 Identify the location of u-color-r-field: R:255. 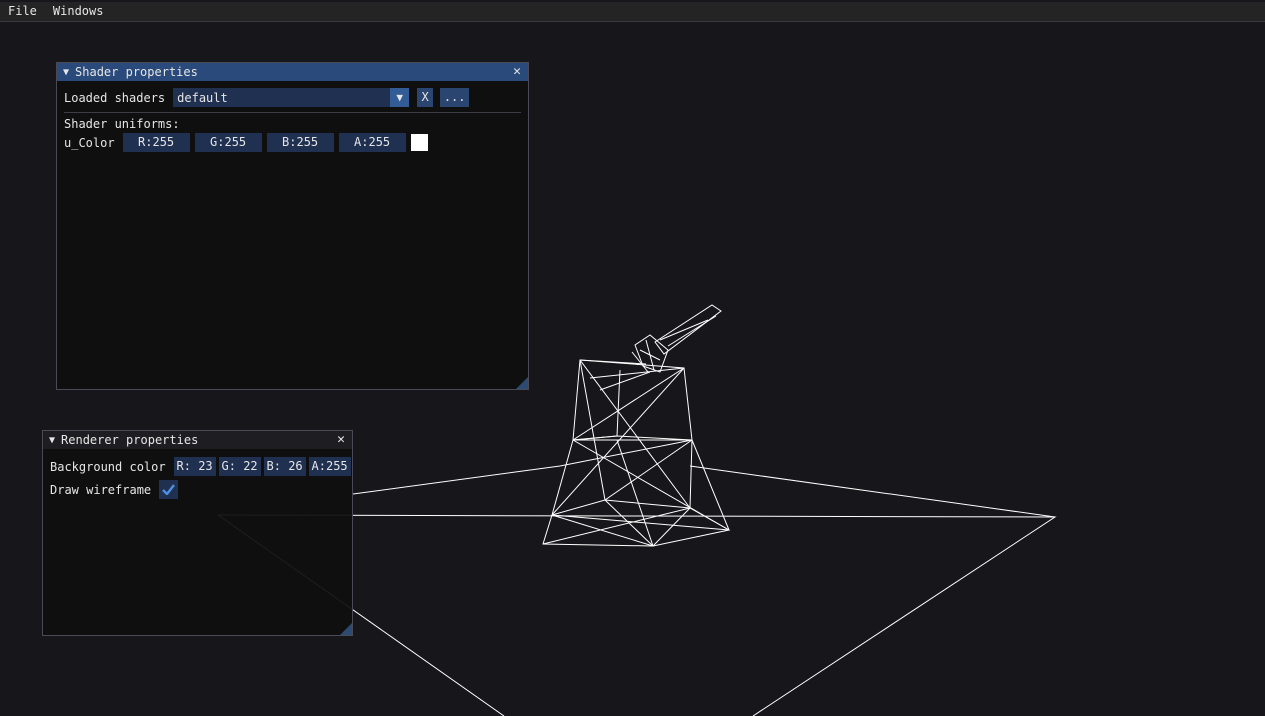
(156, 142).